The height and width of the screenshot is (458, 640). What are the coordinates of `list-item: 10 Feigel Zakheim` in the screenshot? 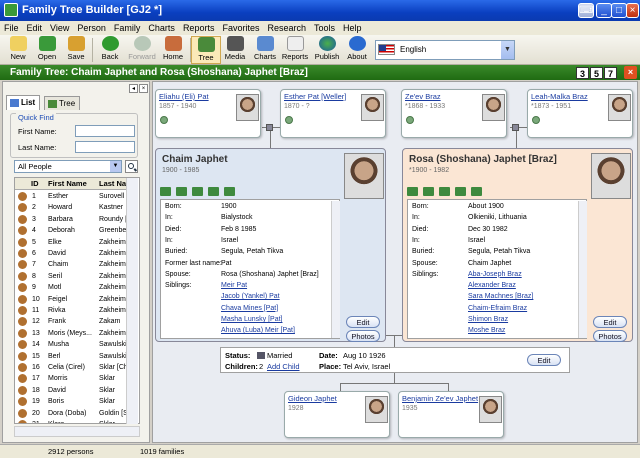 It's located at (73, 299).